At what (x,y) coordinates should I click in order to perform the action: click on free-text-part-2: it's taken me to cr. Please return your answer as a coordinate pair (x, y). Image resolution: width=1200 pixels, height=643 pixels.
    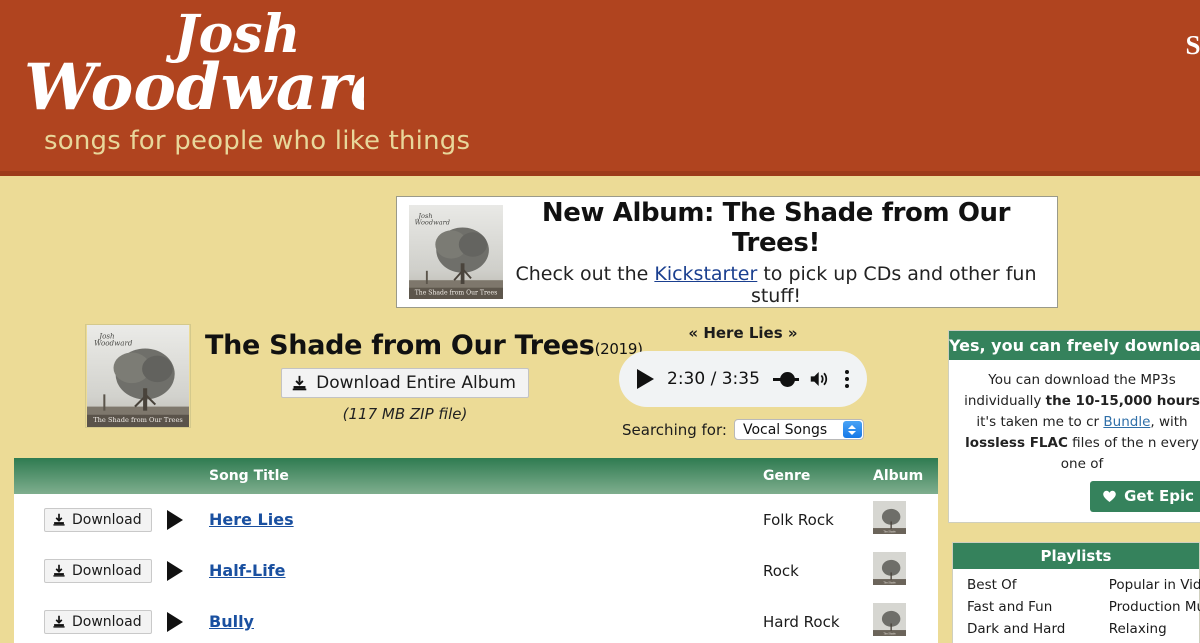
    Looking at the image, I should click on (1038, 421).